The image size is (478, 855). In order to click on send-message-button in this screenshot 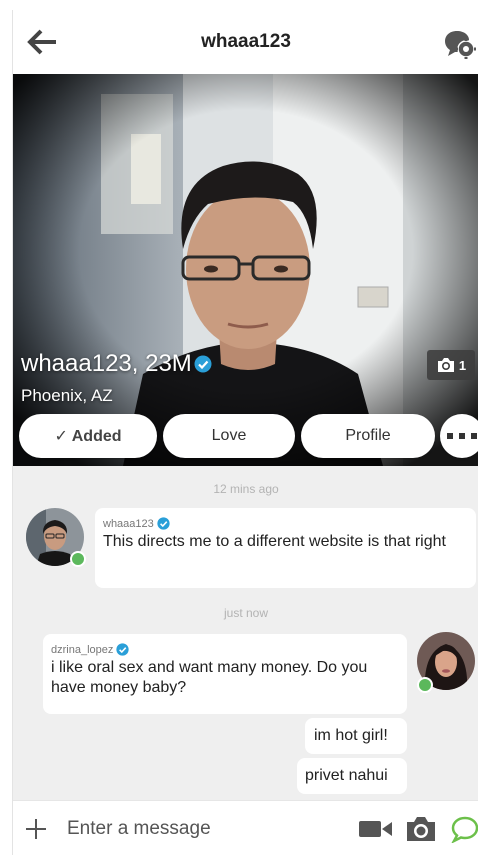, I will do `click(464, 829)`.